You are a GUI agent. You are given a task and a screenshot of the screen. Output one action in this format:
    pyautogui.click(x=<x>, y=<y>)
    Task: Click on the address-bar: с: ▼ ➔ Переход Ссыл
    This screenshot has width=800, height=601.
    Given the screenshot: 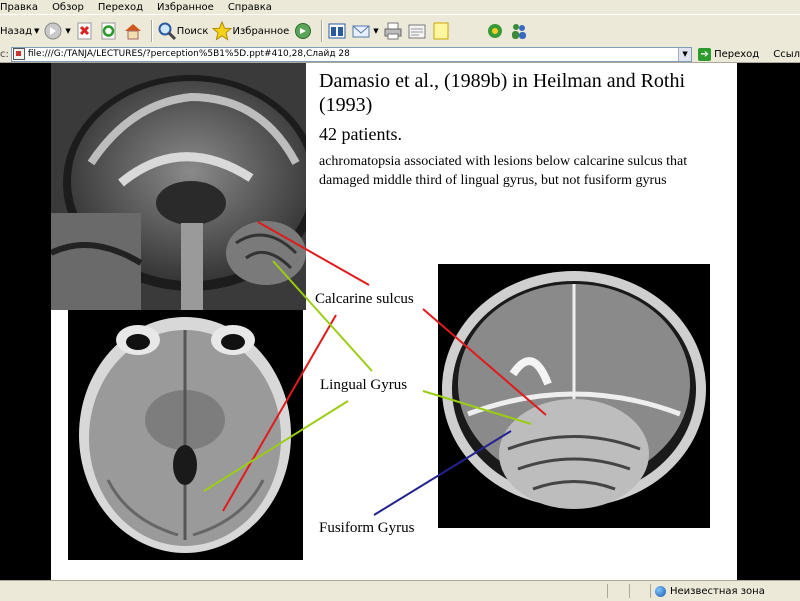 What is the action you would take?
    pyautogui.click(x=400, y=54)
    